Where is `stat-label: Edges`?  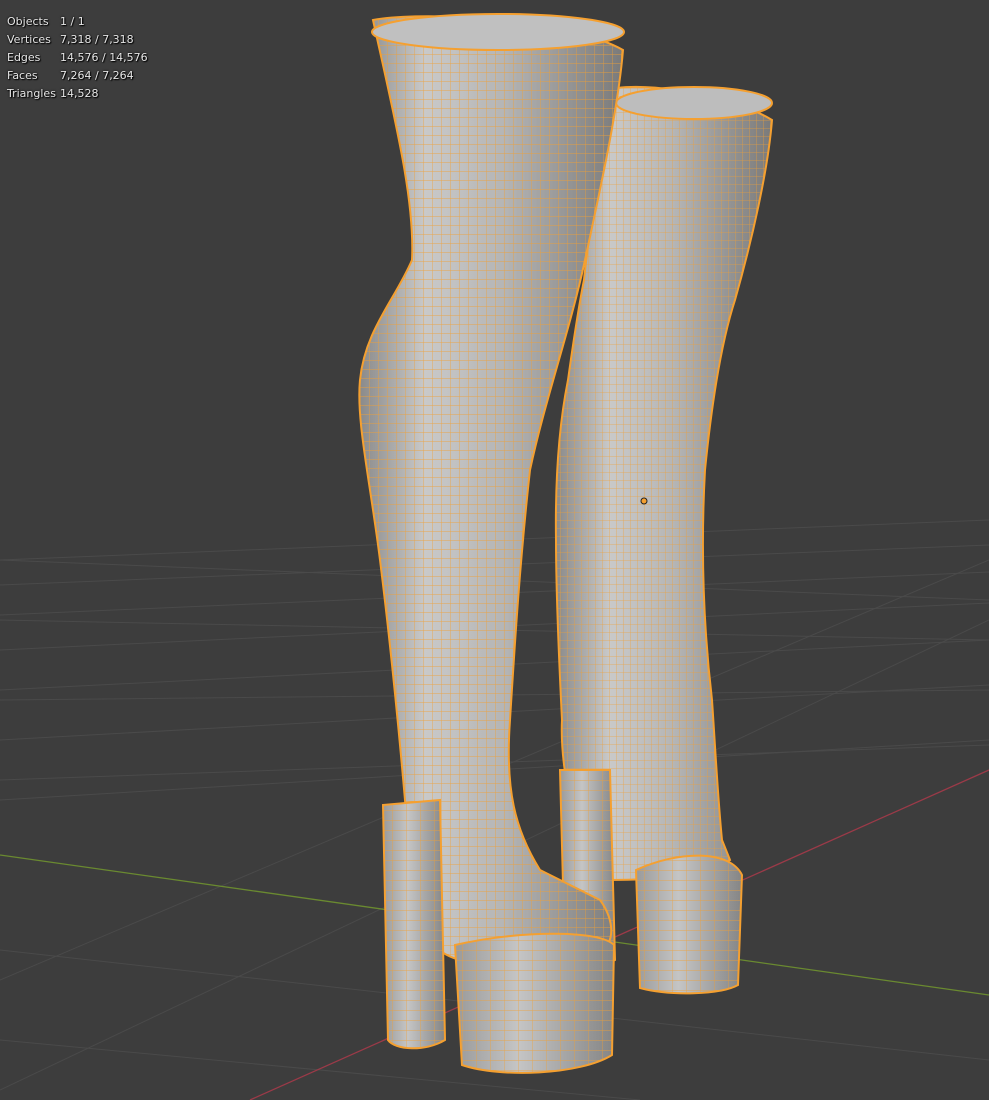 stat-label: Edges is located at coordinates (24, 57).